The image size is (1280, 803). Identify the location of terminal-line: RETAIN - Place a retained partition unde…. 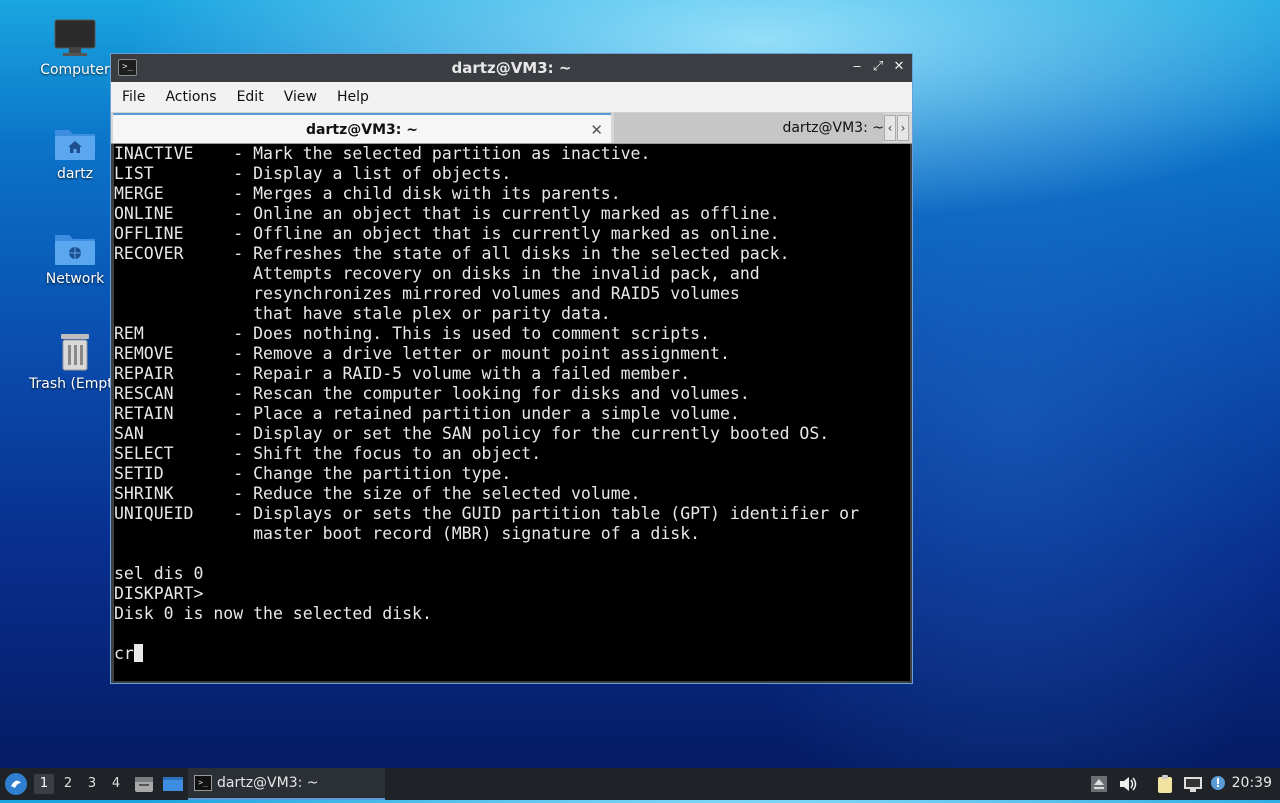
(427, 413).